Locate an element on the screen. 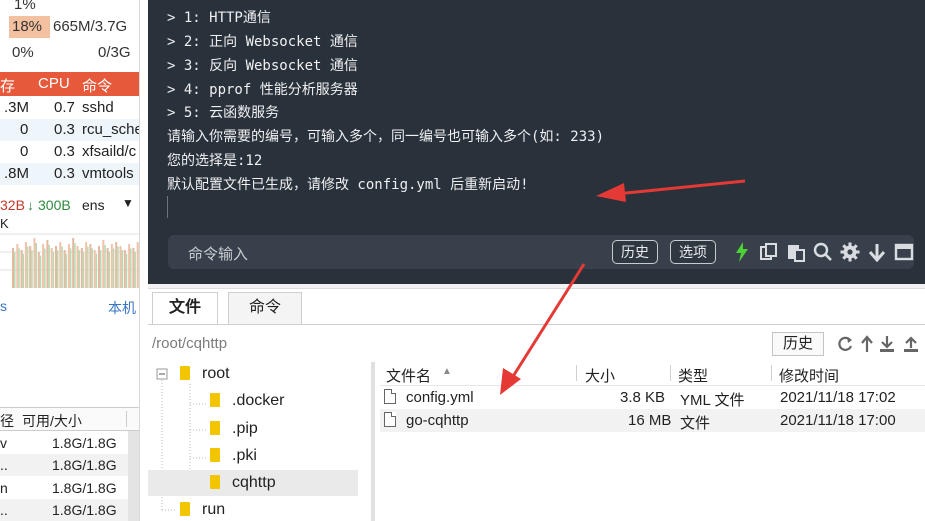 The image size is (925, 521). folder-icon is located at coordinates (215, 400).